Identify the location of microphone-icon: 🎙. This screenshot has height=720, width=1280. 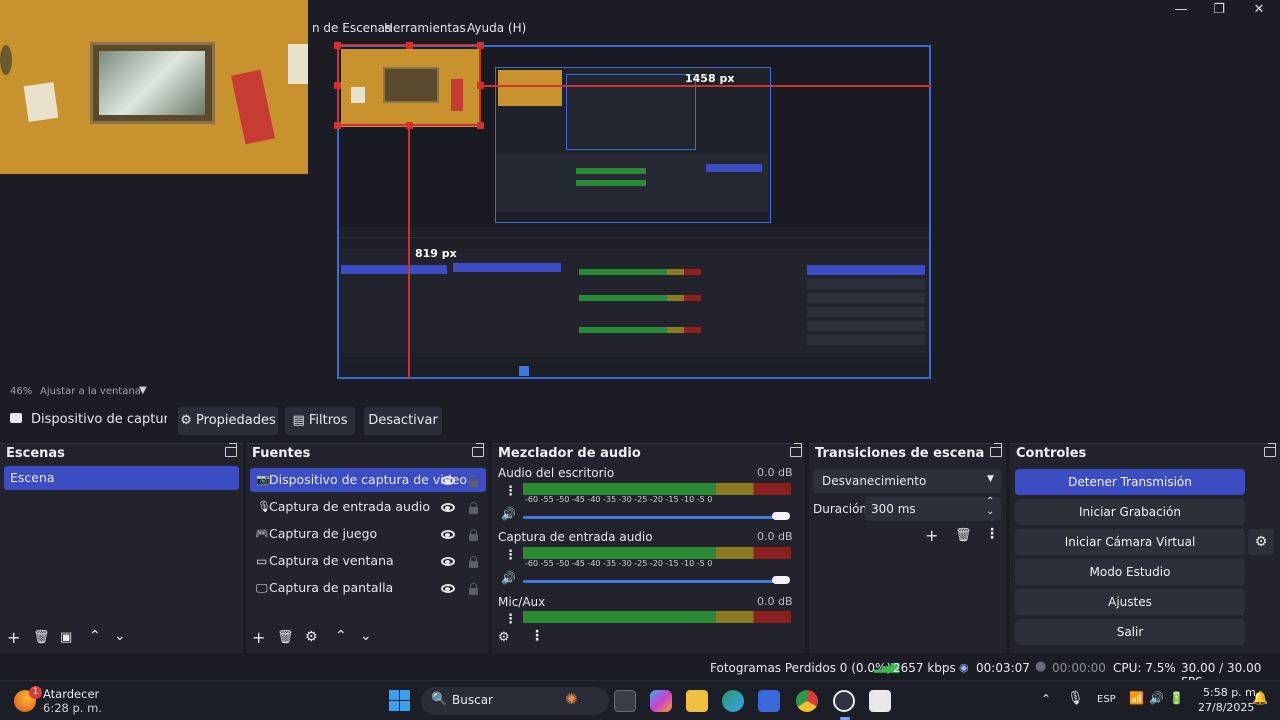
(1075, 698).